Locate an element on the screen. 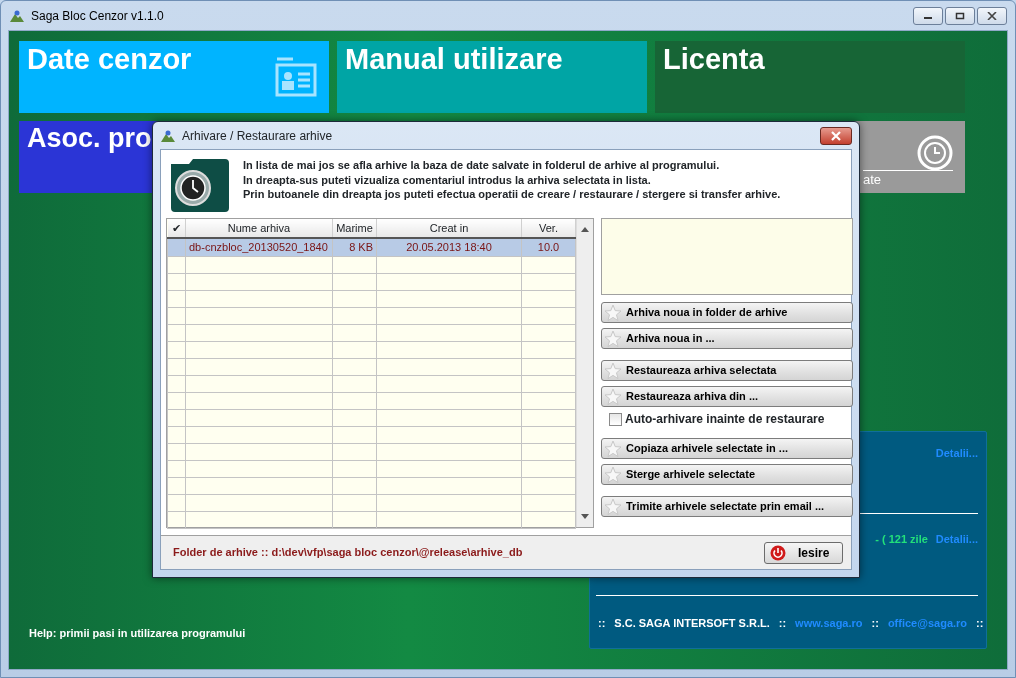 This screenshot has height=678, width=1016. intro-text: In lista de mai jos se afla arhive la baza de date salvate in folderul de arhive al programului. is located at coordinates (482, 165).